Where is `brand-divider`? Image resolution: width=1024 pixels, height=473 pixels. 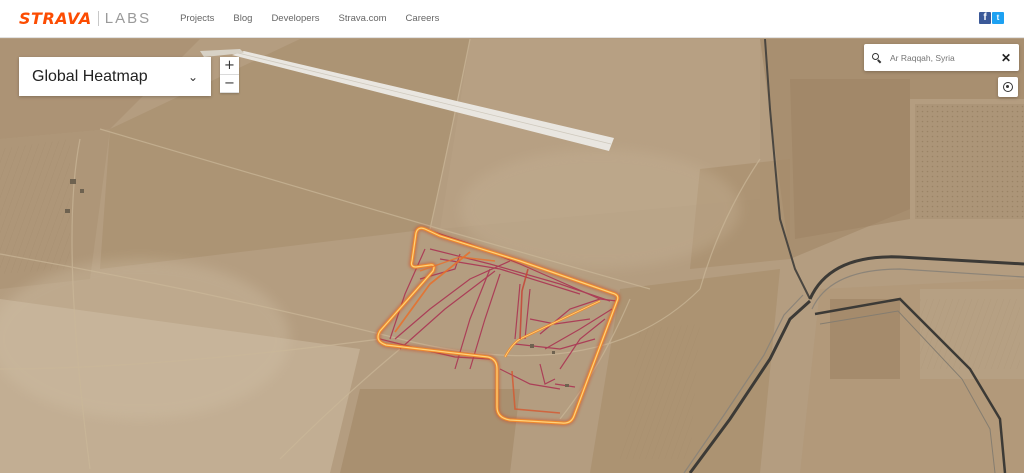 brand-divider is located at coordinates (98, 18).